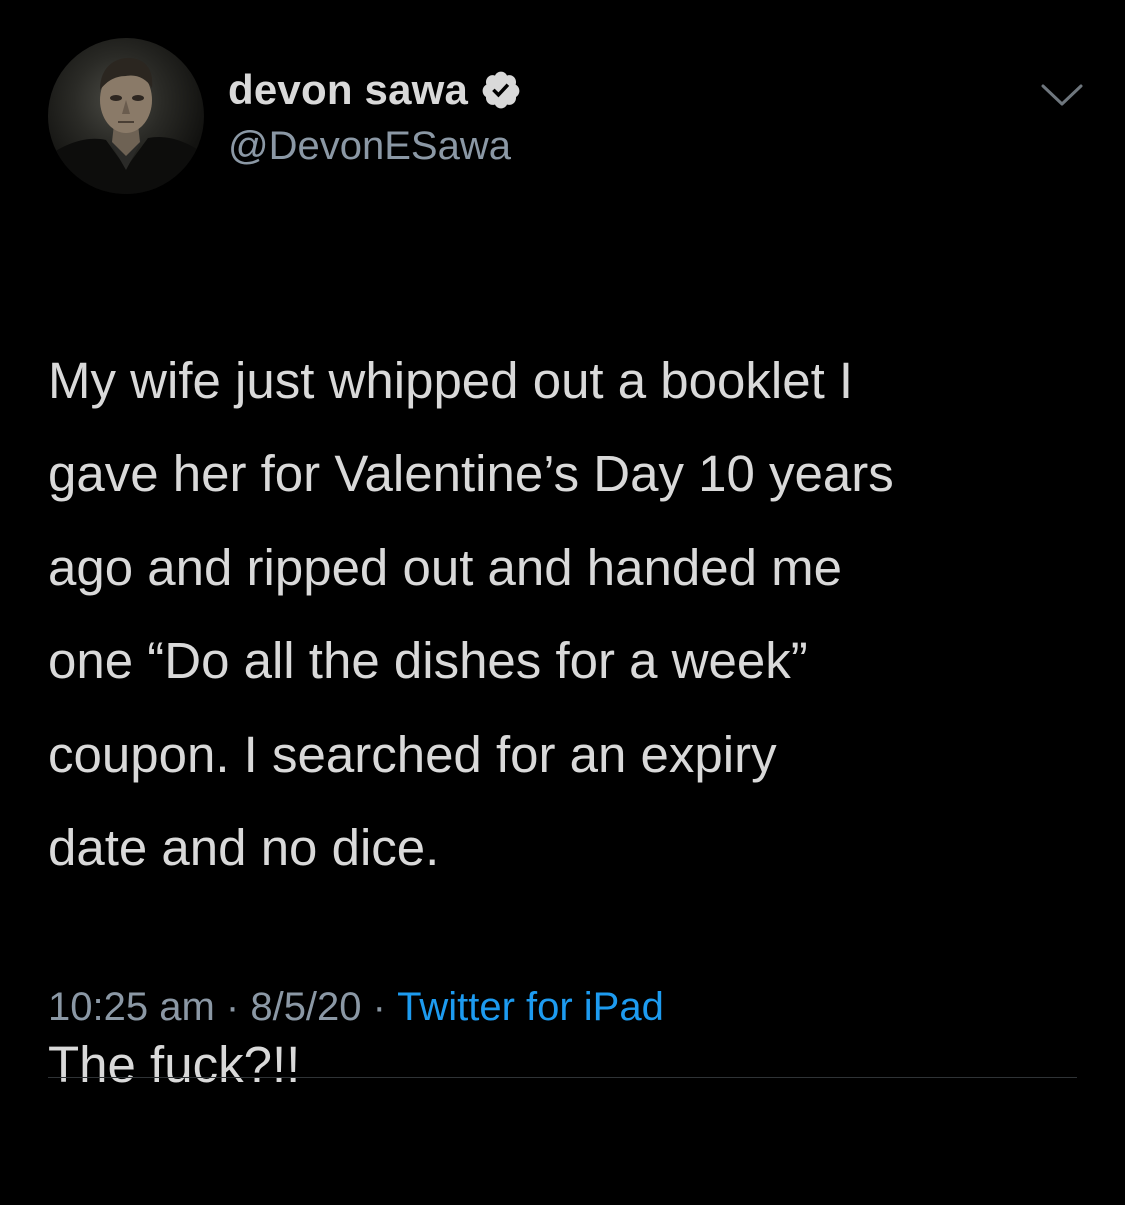 This screenshot has width=1125, height=1205. I want to click on tweet-menu-button, so click(1062, 95).